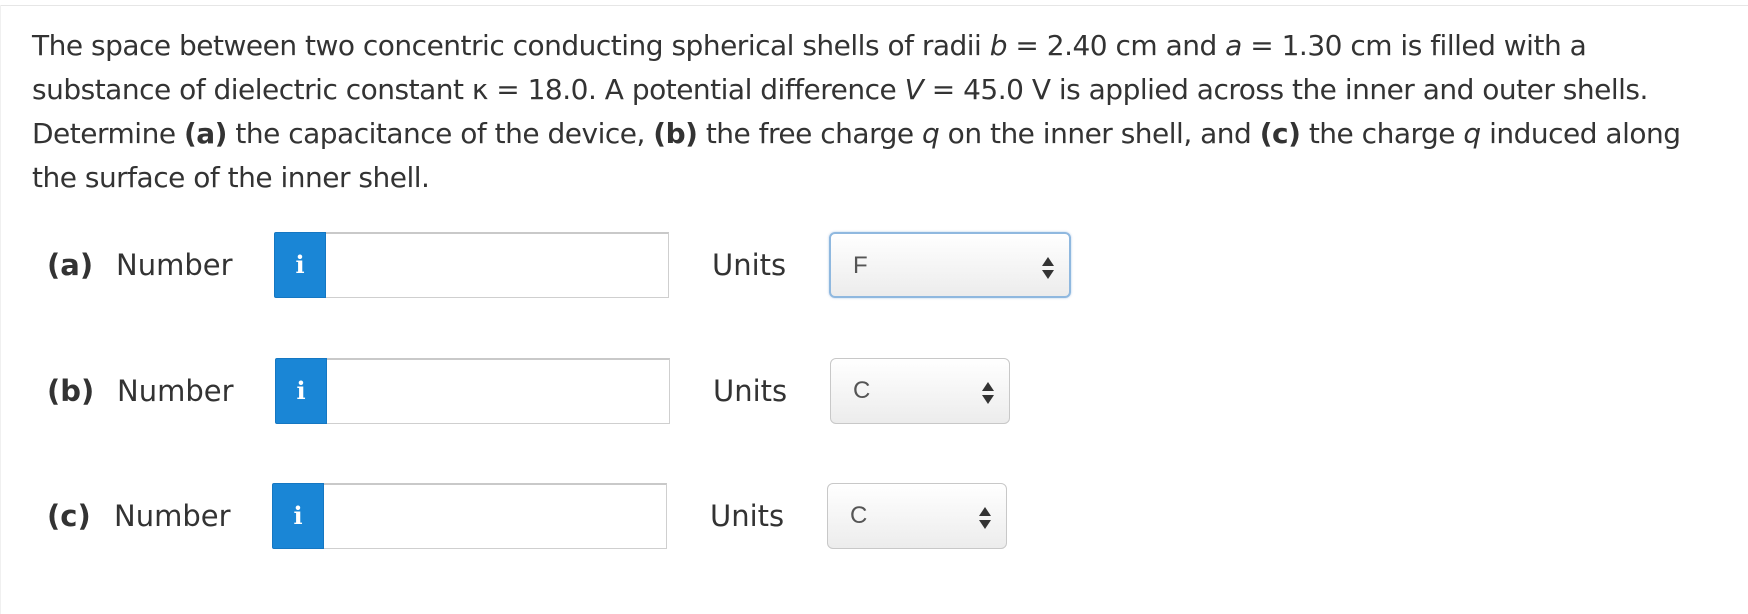  What do you see at coordinates (750, 391) in the screenshot?
I see `units-label-b: Units` at bounding box center [750, 391].